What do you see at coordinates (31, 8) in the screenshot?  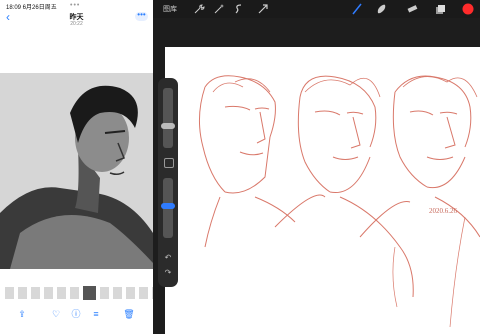 I see `status-time: 18:09 6月26日周五` at bounding box center [31, 8].